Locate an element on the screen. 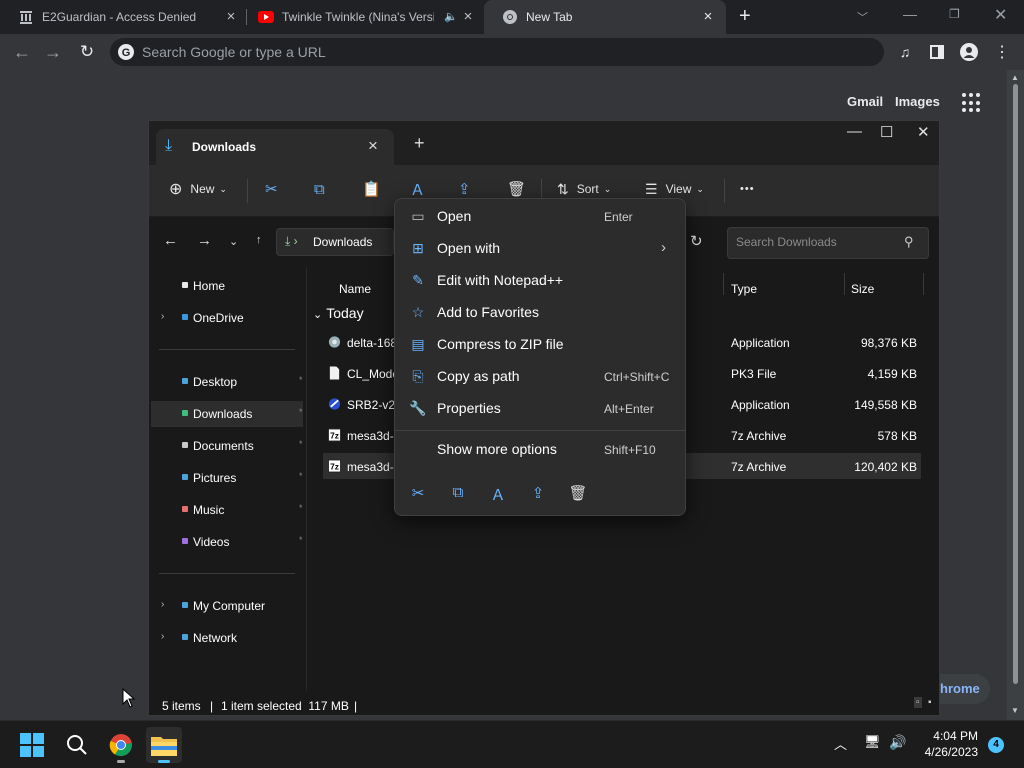 This screenshot has width=1024, height=768. reload-icon: ↻ is located at coordinates (87, 52).